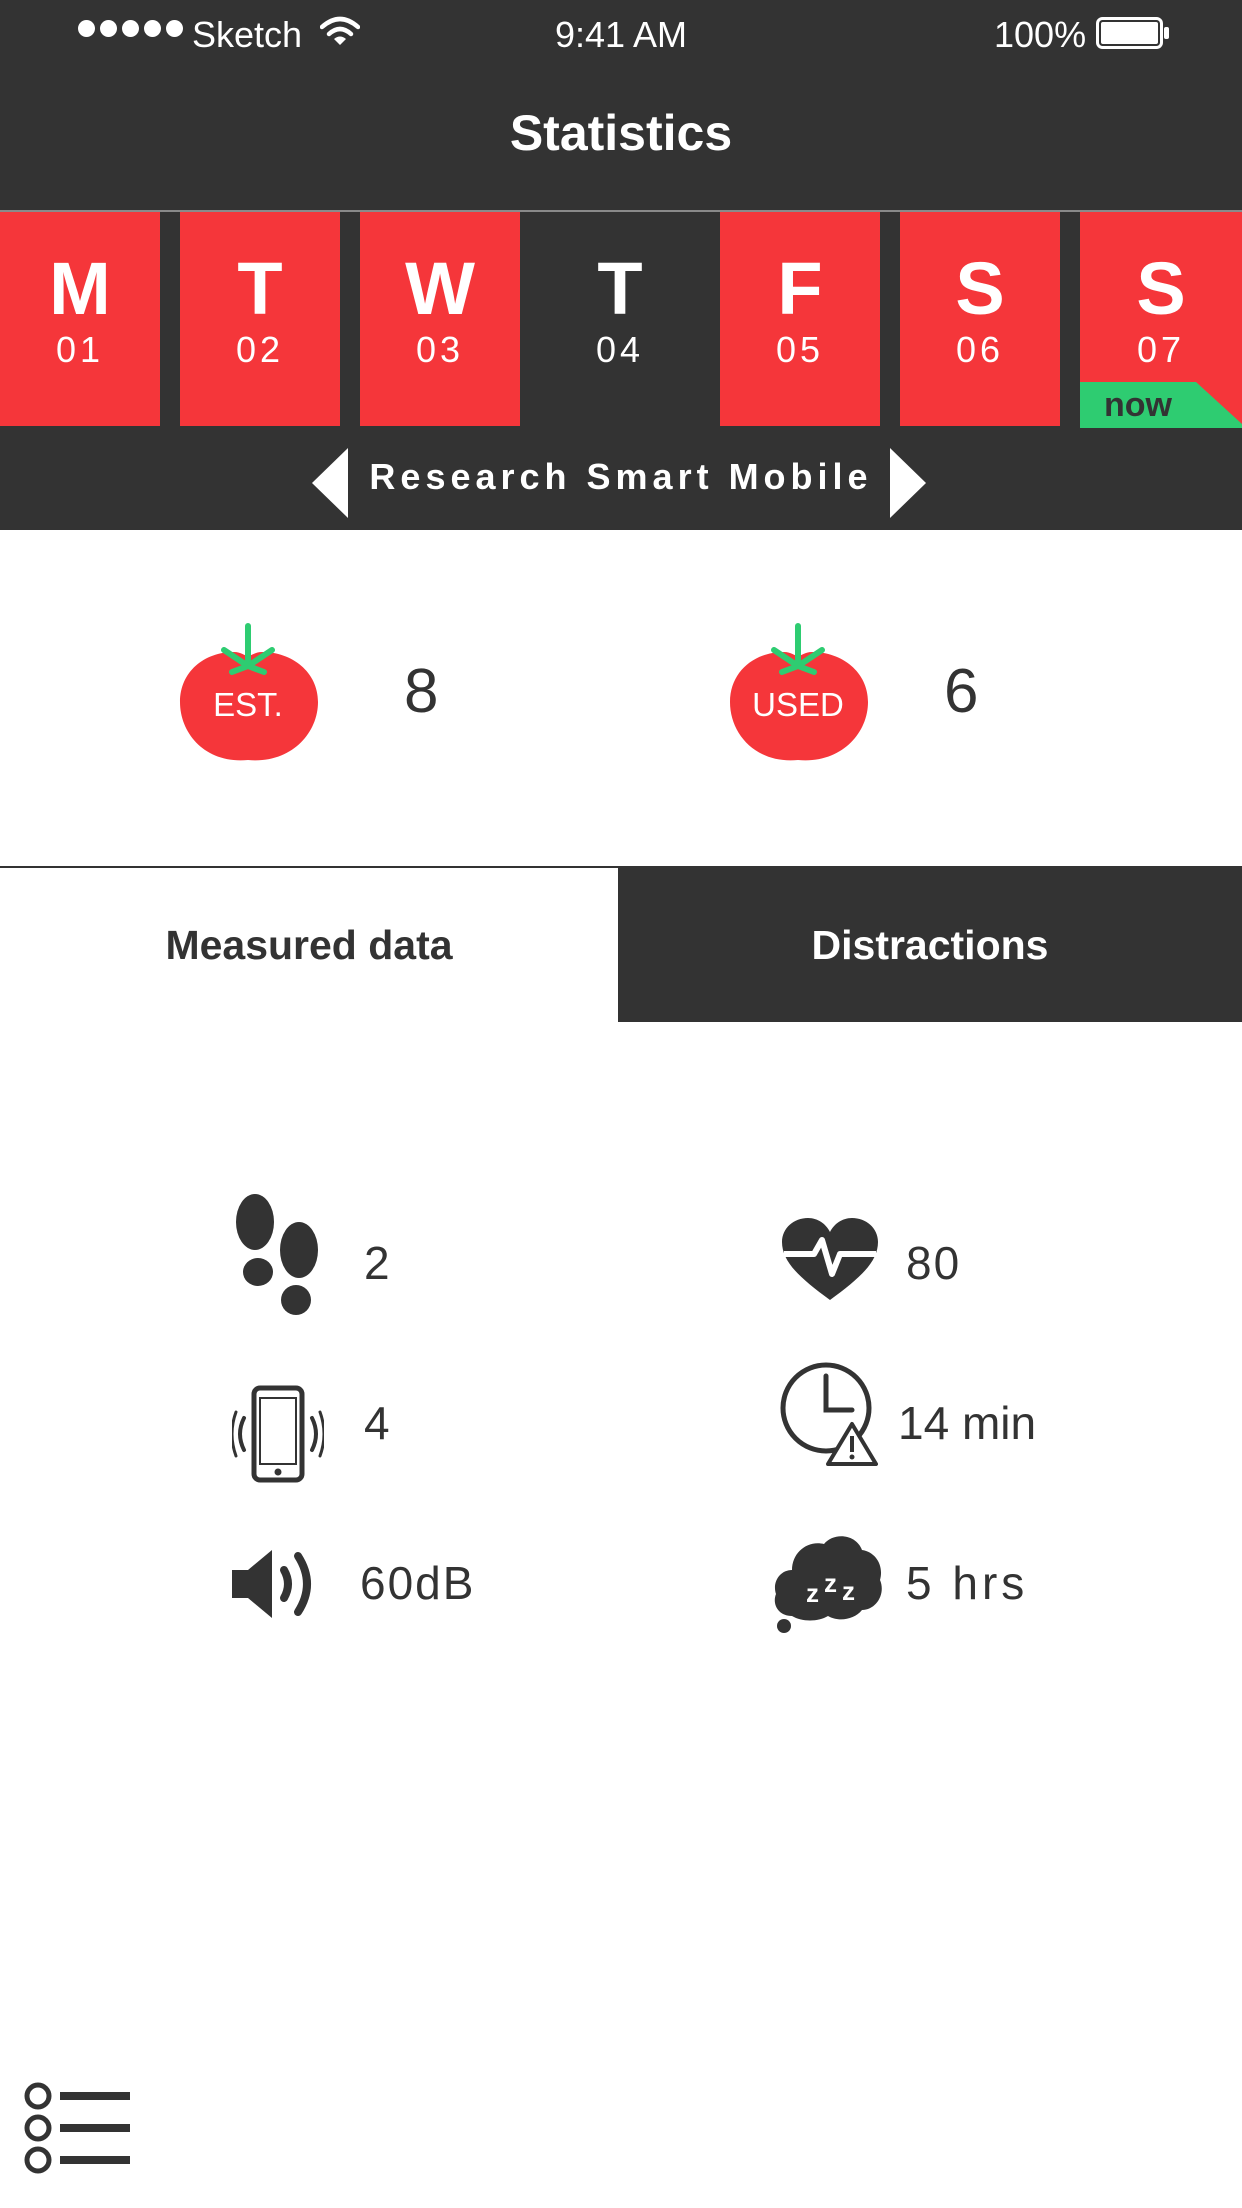  What do you see at coordinates (621, 133) in the screenshot?
I see `page-title: Statistics` at bounding box center [621, 133].